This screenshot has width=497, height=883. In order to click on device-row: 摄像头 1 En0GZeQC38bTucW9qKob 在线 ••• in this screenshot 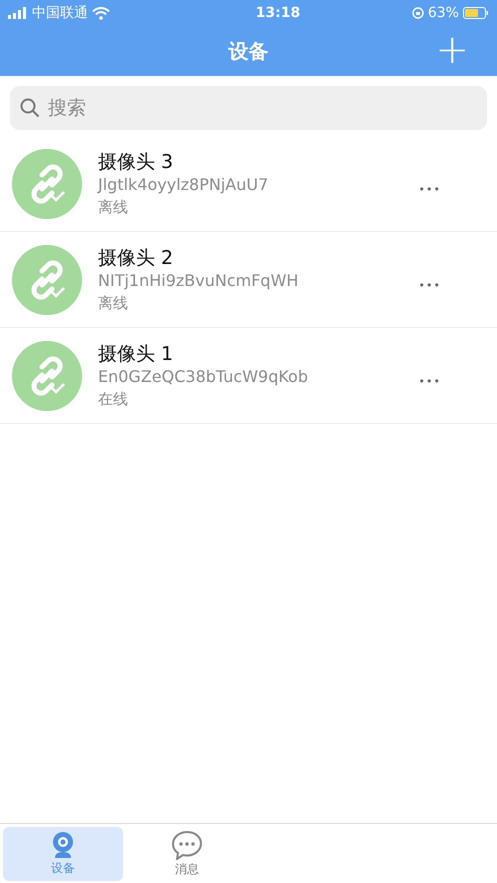, I will do `click(248, 376)`.